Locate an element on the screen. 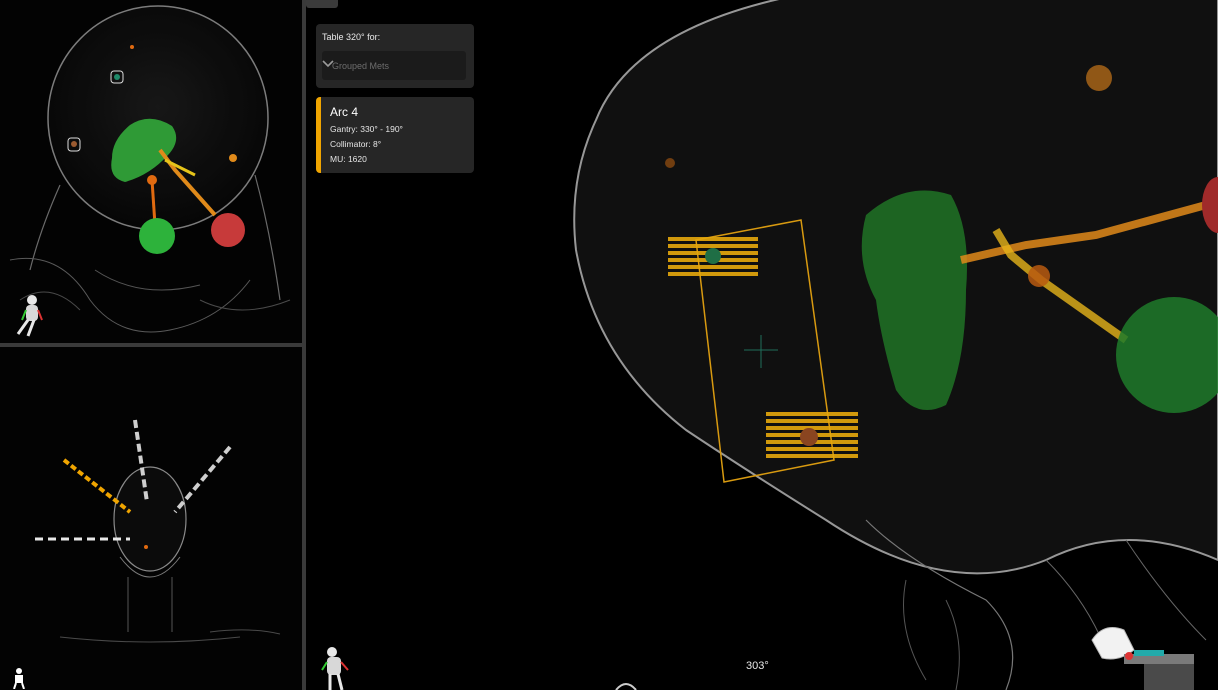 The width and height of the screenshot is (1218, 690). table-label: Table 320° for: is located at coordinates (351, 37).